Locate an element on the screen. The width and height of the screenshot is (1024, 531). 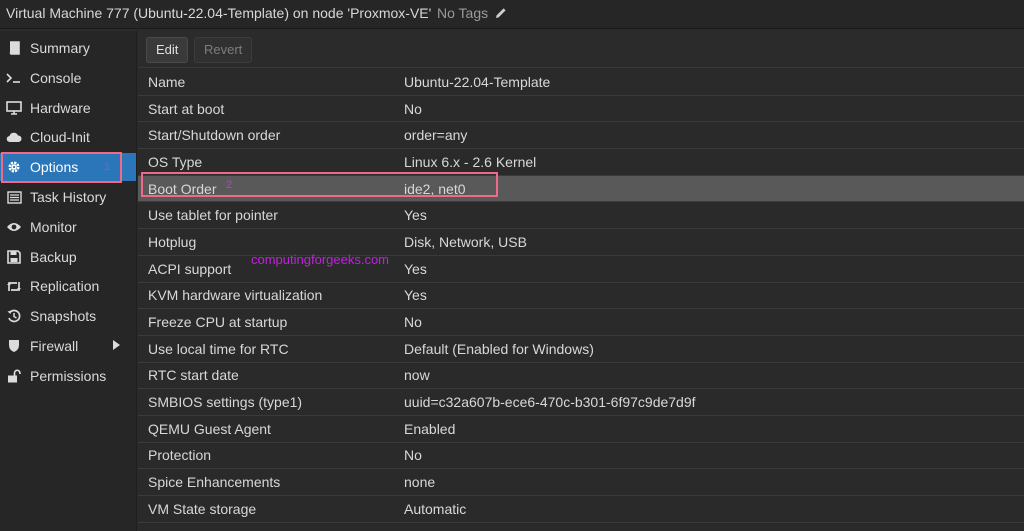
sidebar-item-permissions: Permissions is located at coordinates (68, 376).